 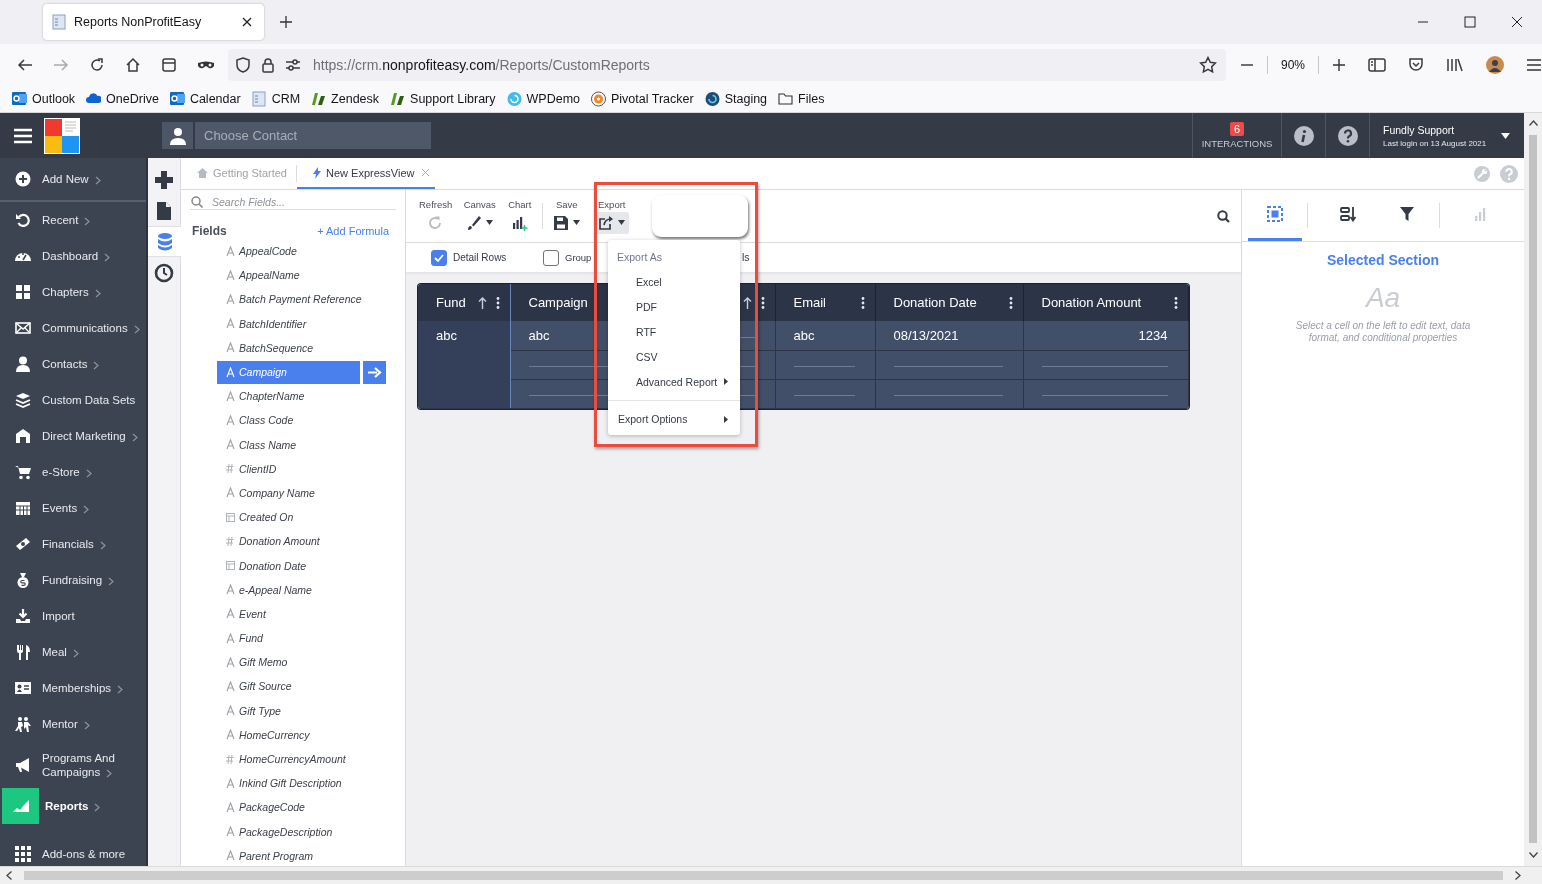 What do you see at coordinates (73, 472) in the screenshot?
I see `sidebar-item: e-Store` at bounding box center [73, 472].